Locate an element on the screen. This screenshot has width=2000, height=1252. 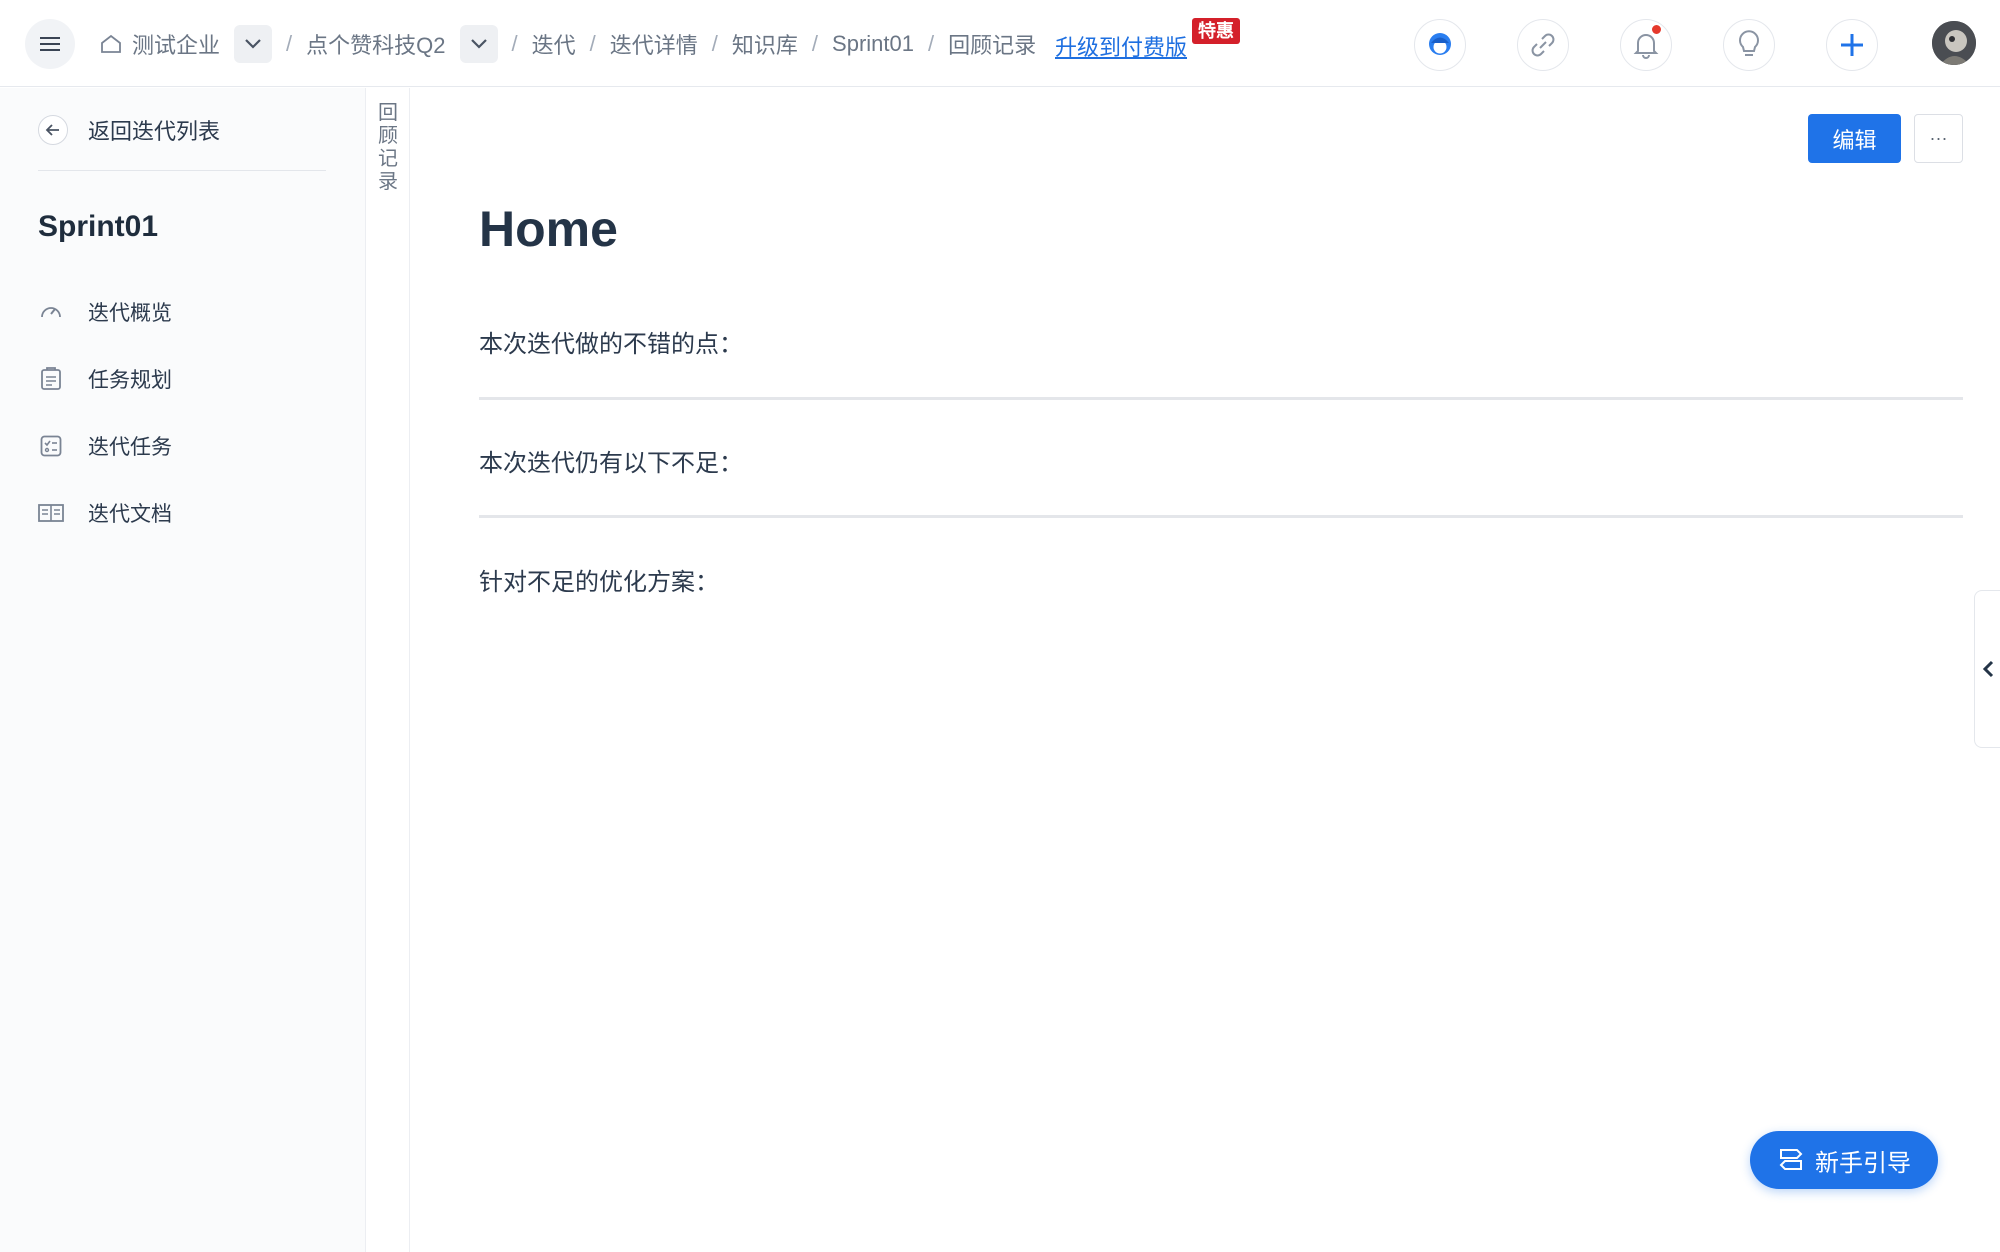
sidebar-item-overview: 迭代概览 is located at coordinates (105, 311).